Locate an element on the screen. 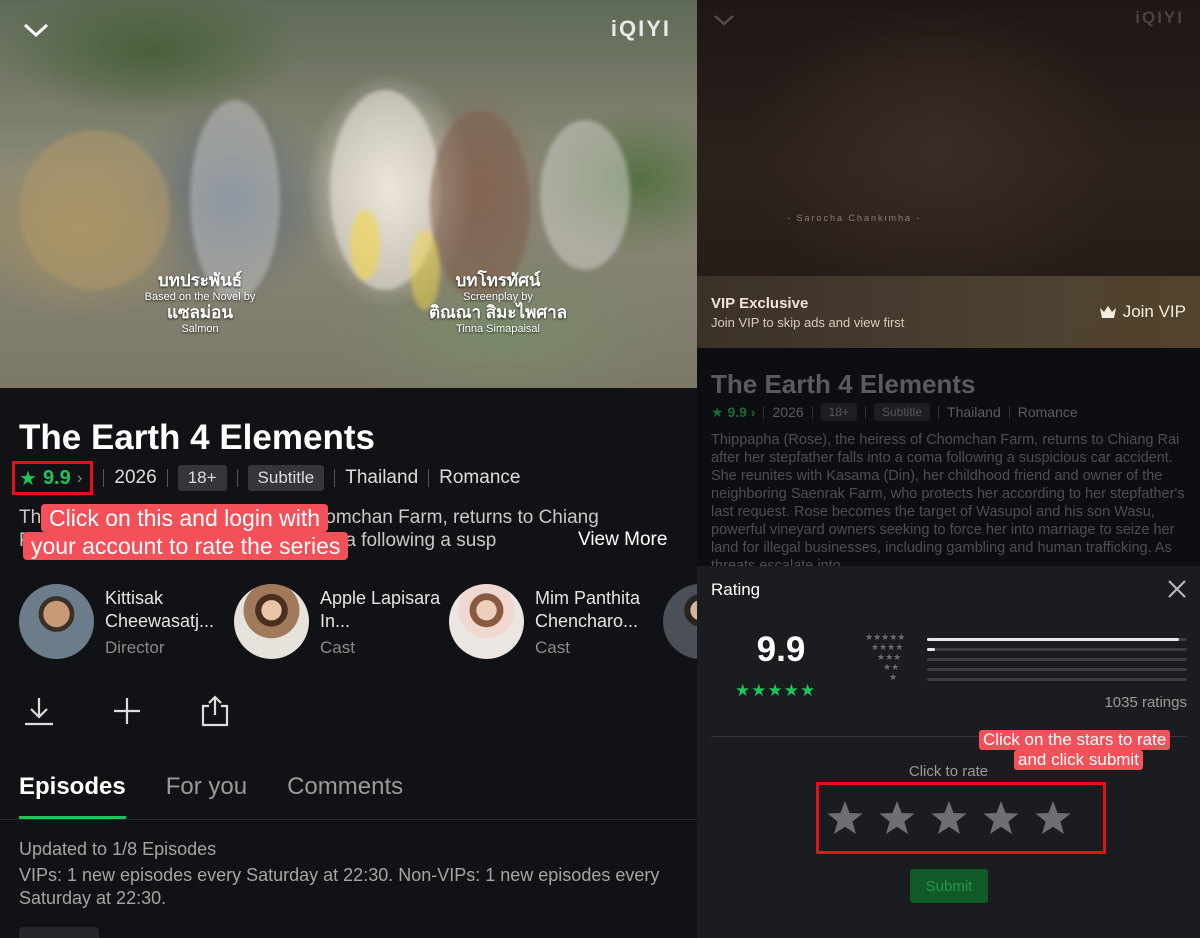  cast-item: Kittisak Cheewasatj... Director is located at coordinates (126, 624).